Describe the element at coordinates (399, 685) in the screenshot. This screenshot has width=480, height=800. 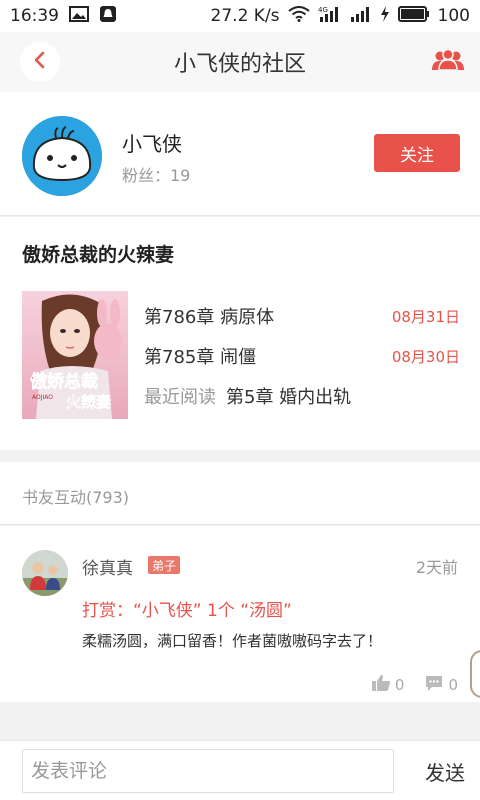
I see `like-count: 0` at that location.